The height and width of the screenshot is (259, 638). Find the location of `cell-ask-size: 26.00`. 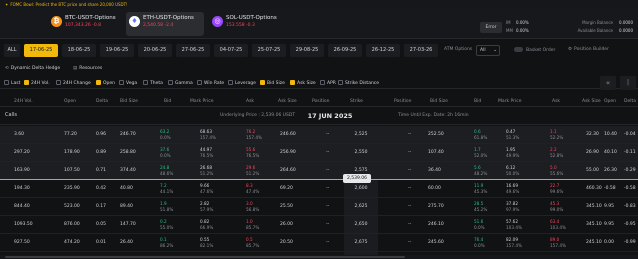

cell-ask-size: 26.00 is located at coordinates (286, 225).